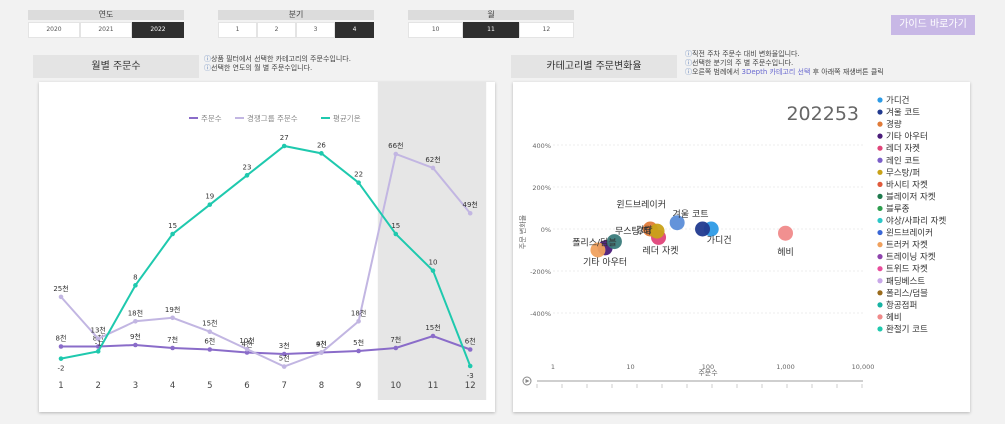 The width and height of the screenshot is (1005, 424). I want to click on x-tick-label: 4, so click(172, 386).